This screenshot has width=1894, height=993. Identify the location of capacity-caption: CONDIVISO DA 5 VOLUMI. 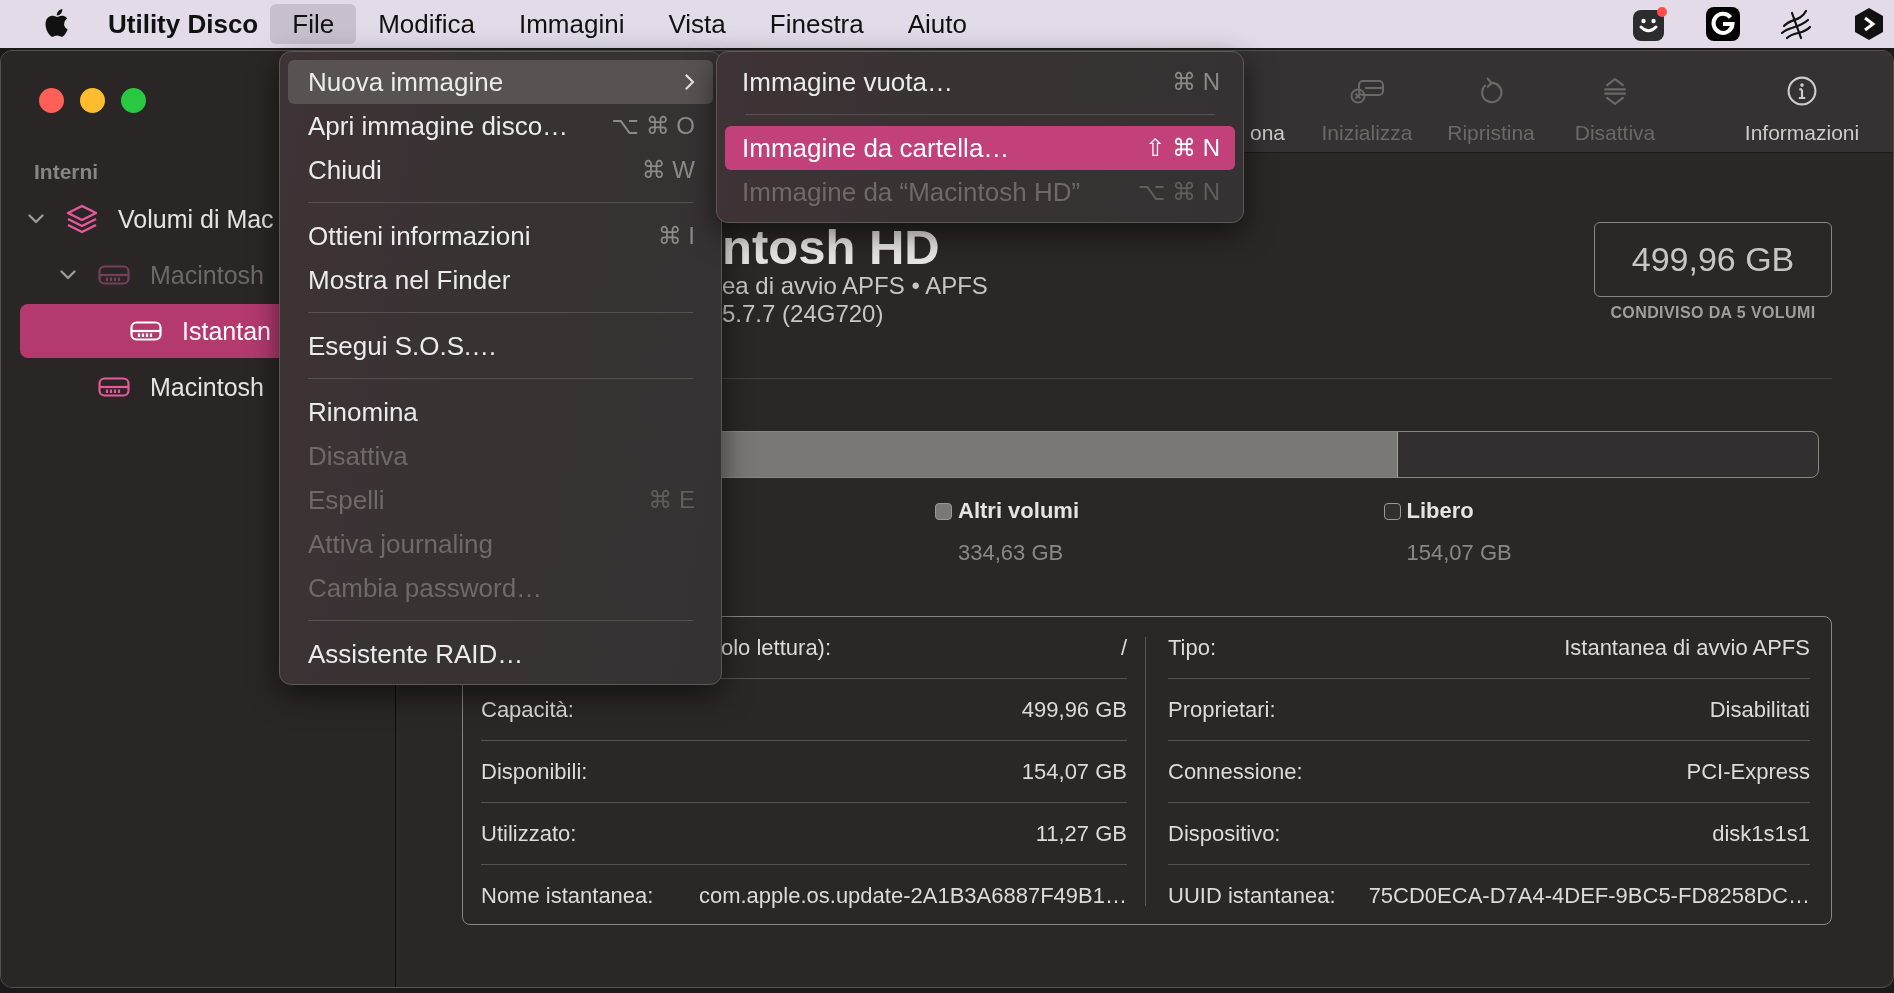
(1713, 313).